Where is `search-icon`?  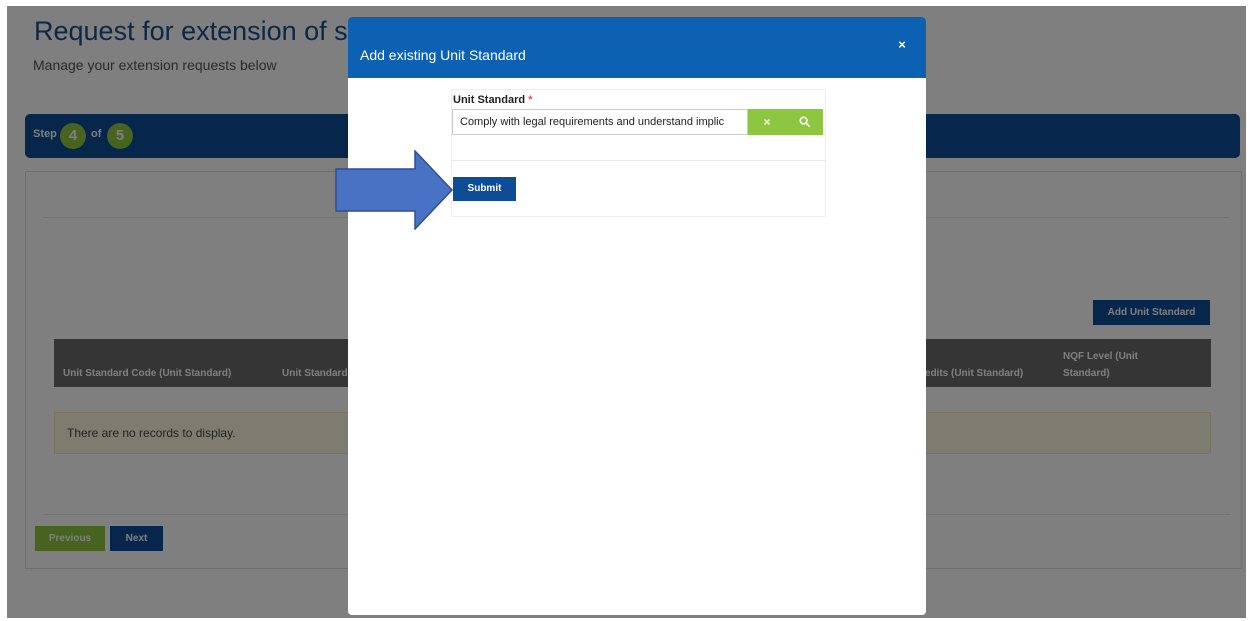 search-icon is located at coordinates (804, 121).